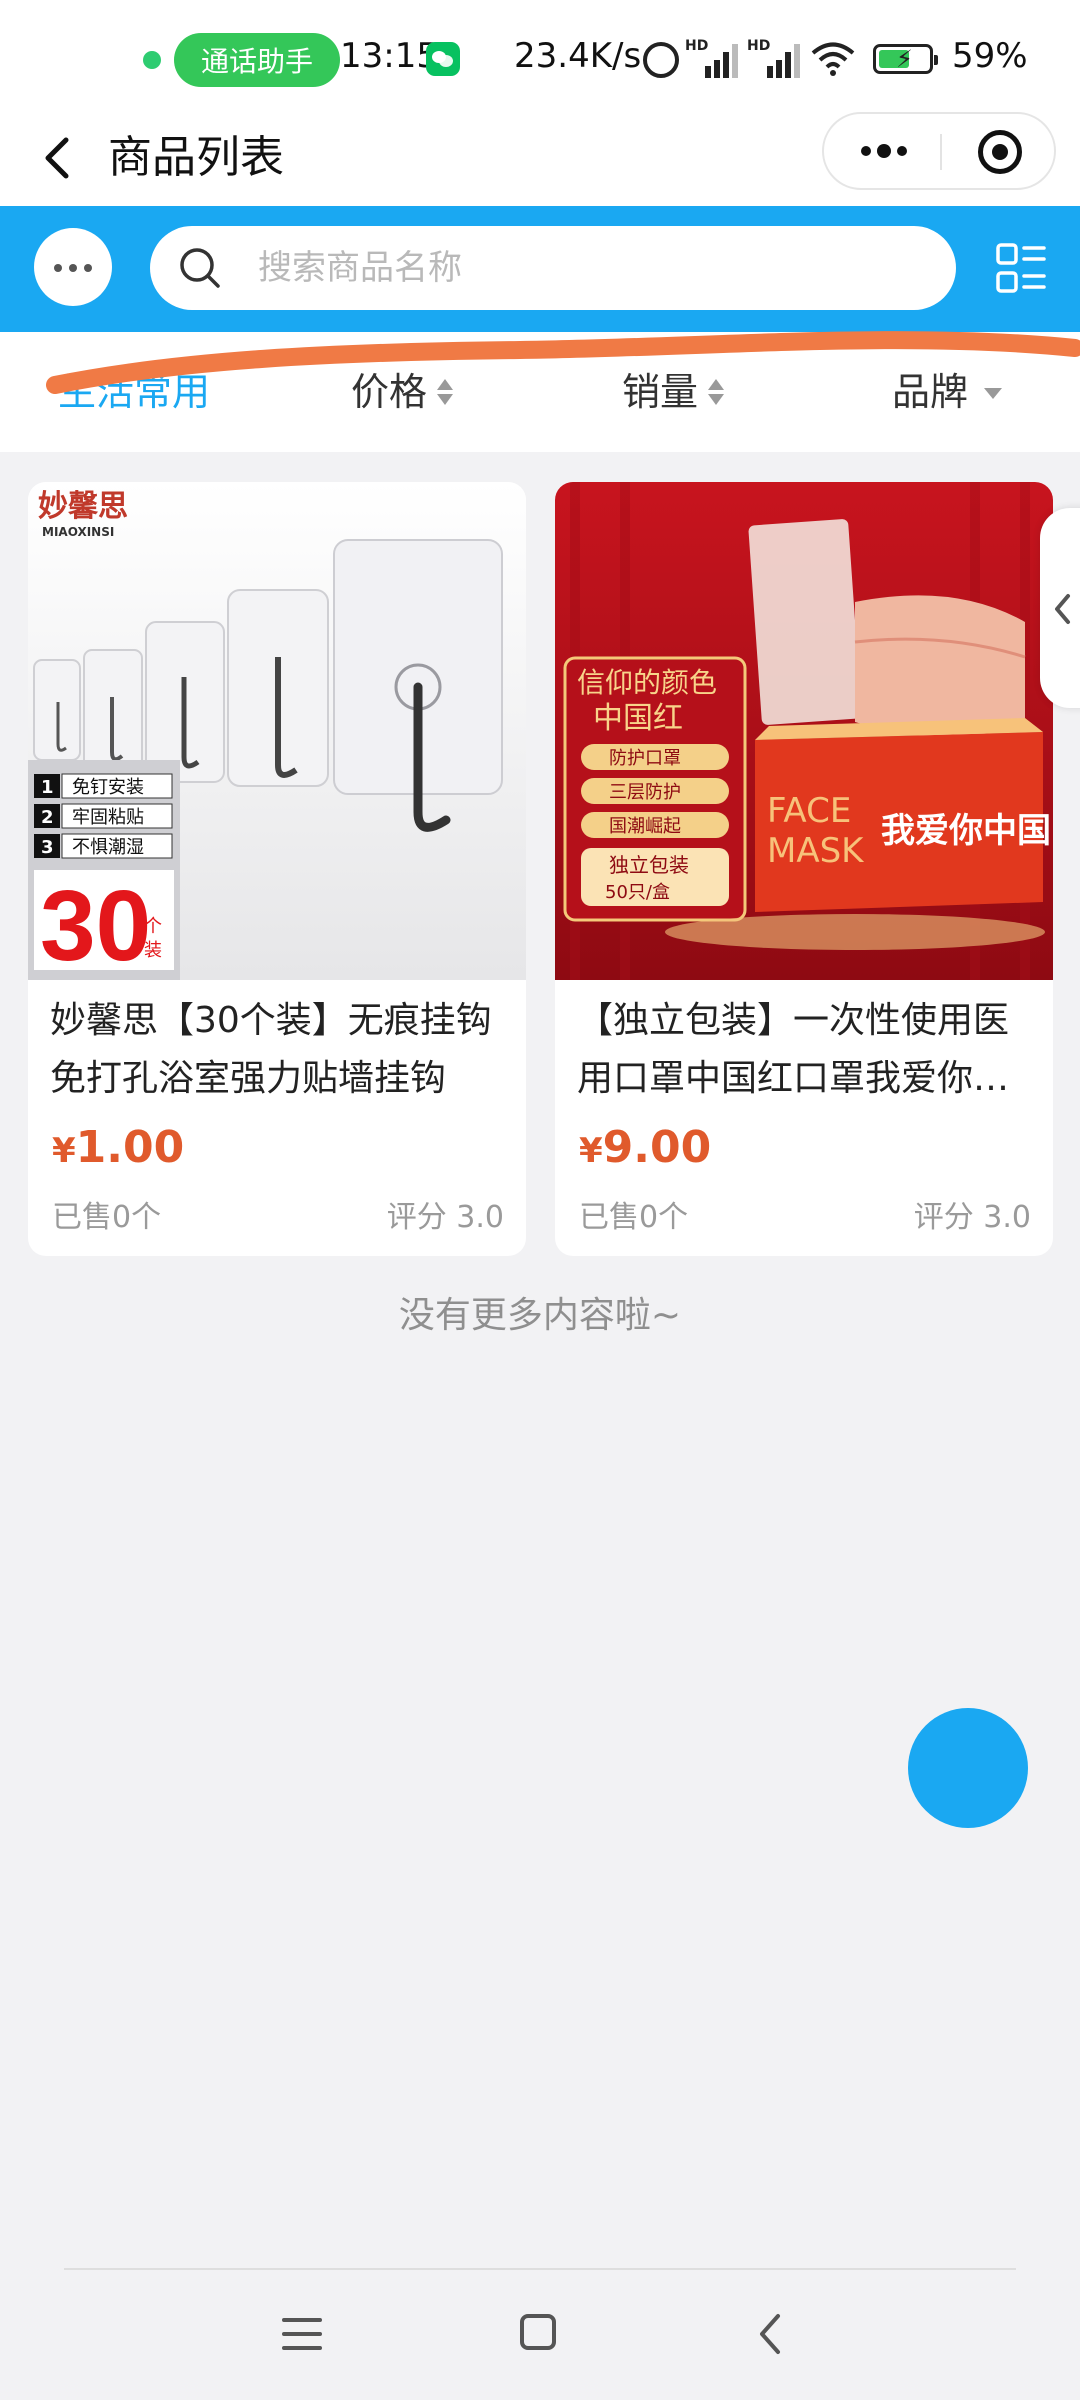 The width and height of the screenshot is (1080, 2400). Describe the element at coordinates (108, 847) in the screenshot. I see `feature-3: 不惧潮湿` at that location.